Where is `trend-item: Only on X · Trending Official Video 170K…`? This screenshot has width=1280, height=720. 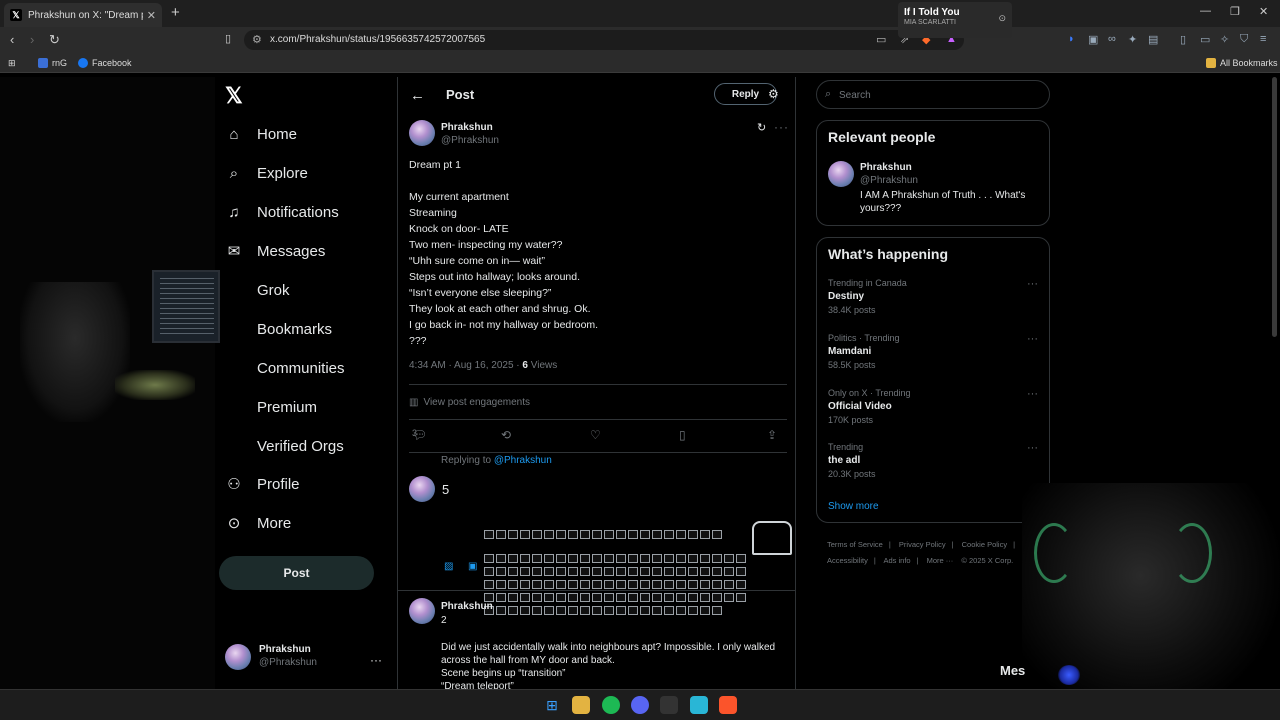 trend-item: Only on X · Trending Official Video 170K… is located at coordinates (869, 406).